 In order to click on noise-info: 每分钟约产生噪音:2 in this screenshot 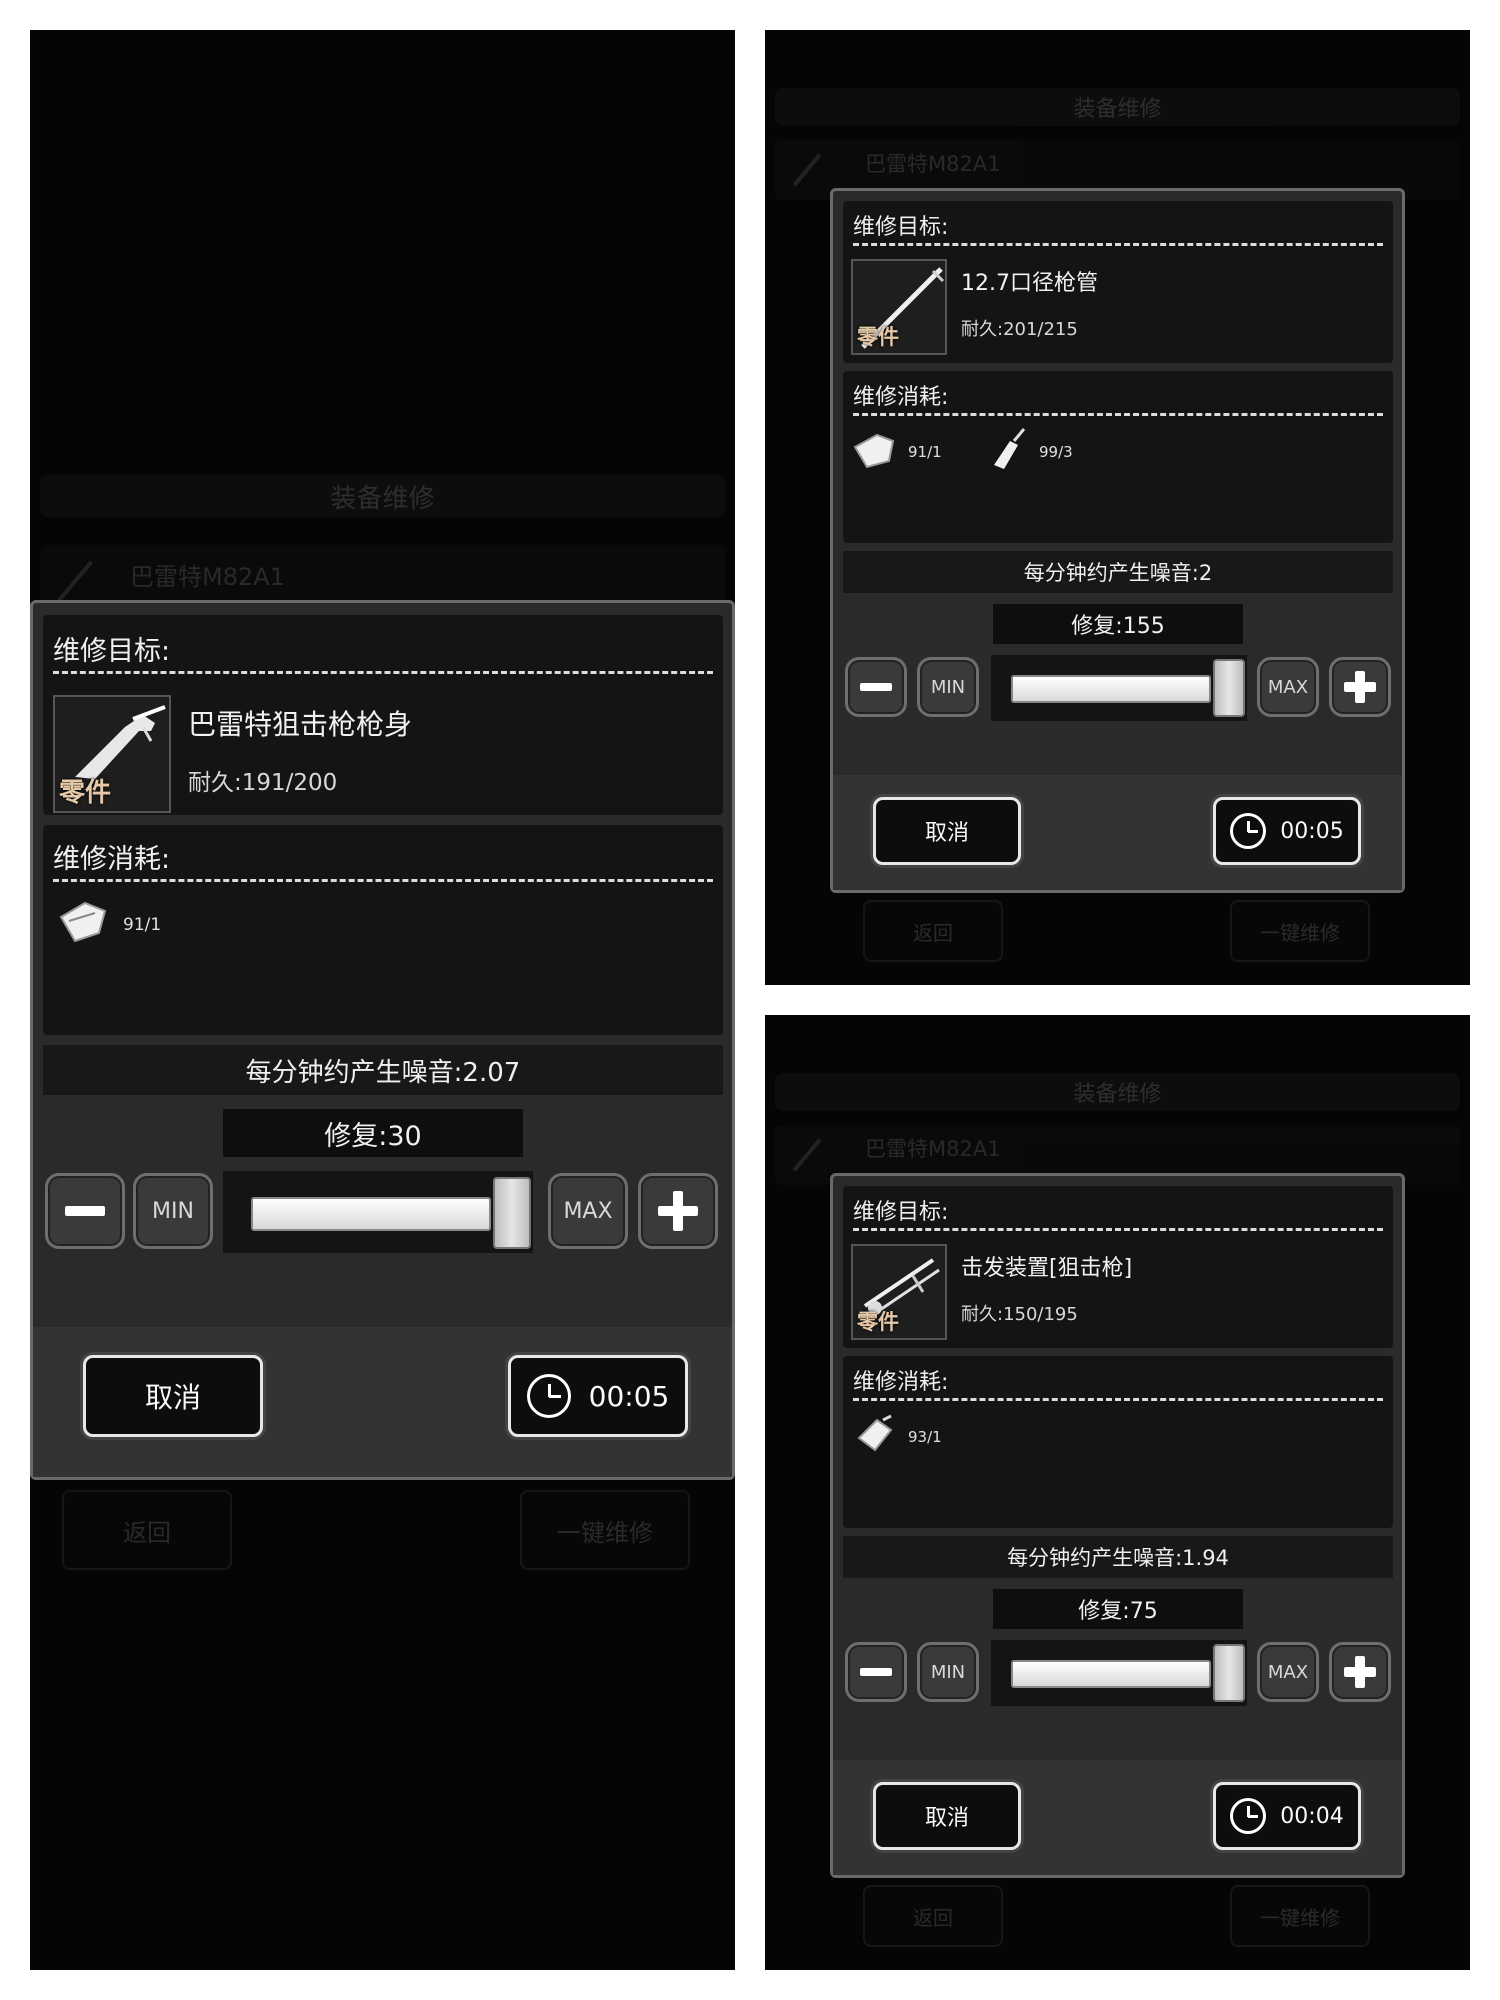, I will do `click(1118, 572)`.